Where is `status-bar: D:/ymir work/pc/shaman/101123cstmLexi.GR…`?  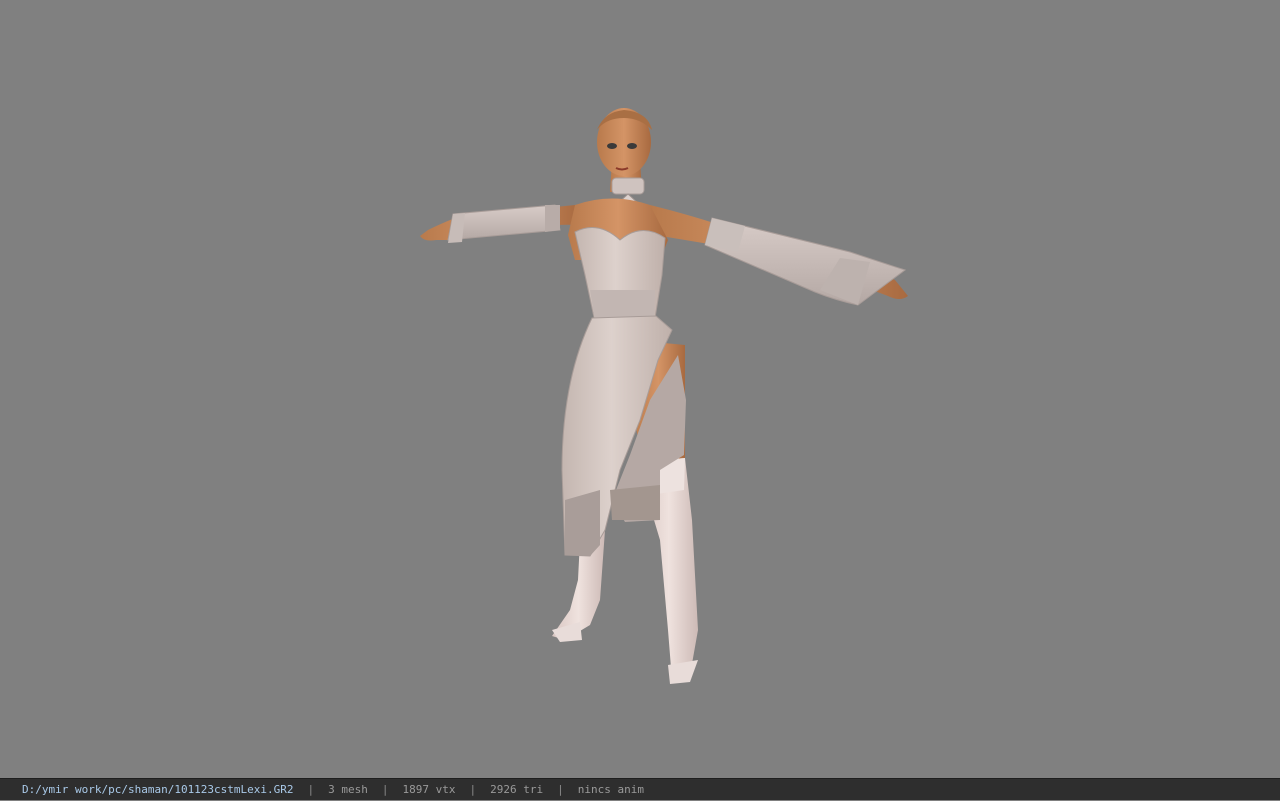
status-bar: D:/ymir work/pc/shaman/101123cstmLexi.GR… is located at coordinates (640, 789).